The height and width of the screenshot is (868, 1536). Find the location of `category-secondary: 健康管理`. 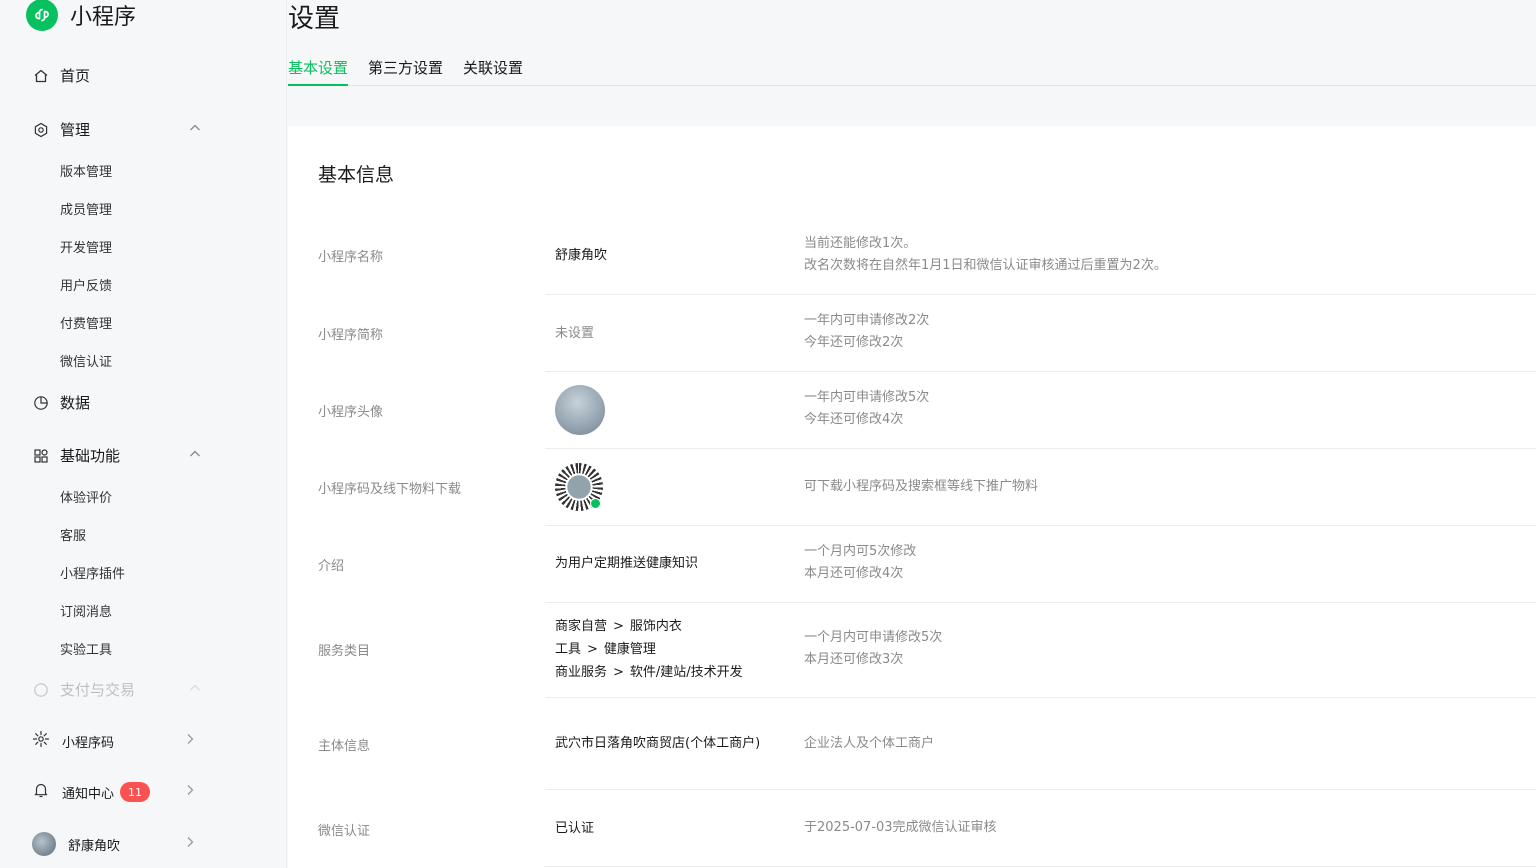

category-secondary: 健康管理 is located at coordinates (629, 649).